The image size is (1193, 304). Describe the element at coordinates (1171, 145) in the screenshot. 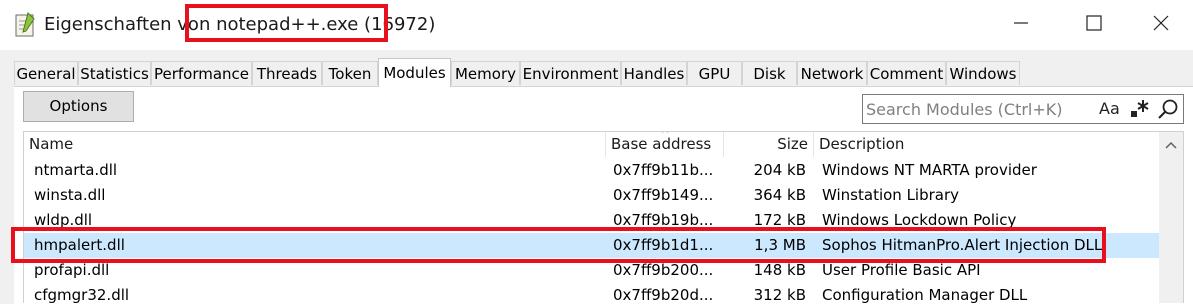

I see `scroll-up-arrow-icon` at that location.